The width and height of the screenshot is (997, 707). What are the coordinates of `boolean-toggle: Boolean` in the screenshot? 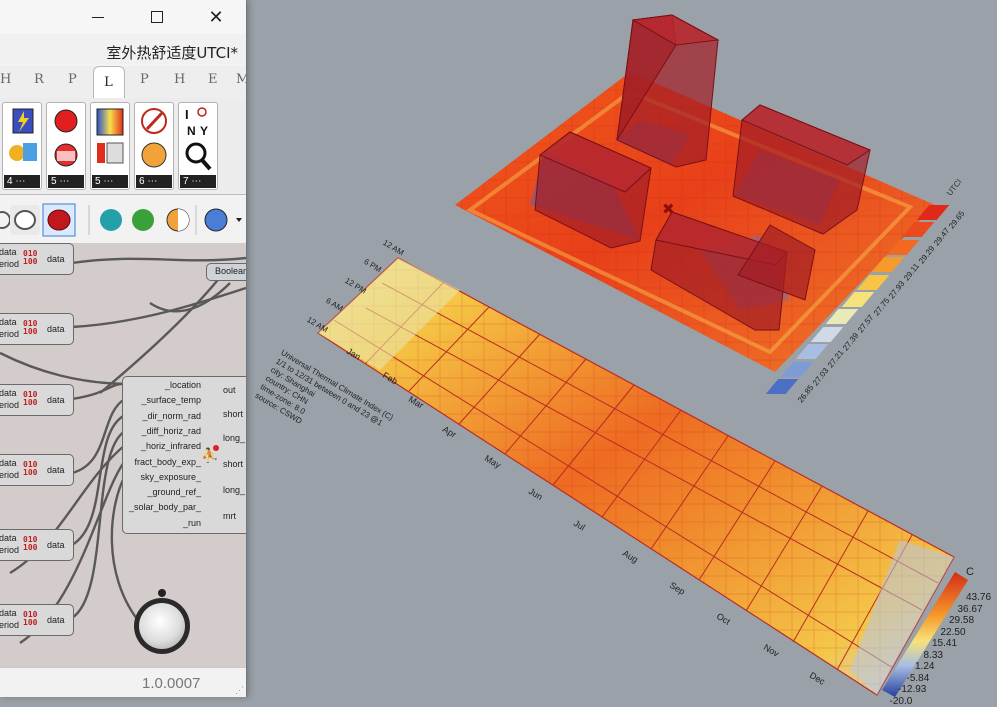 It's located at (226, 272).